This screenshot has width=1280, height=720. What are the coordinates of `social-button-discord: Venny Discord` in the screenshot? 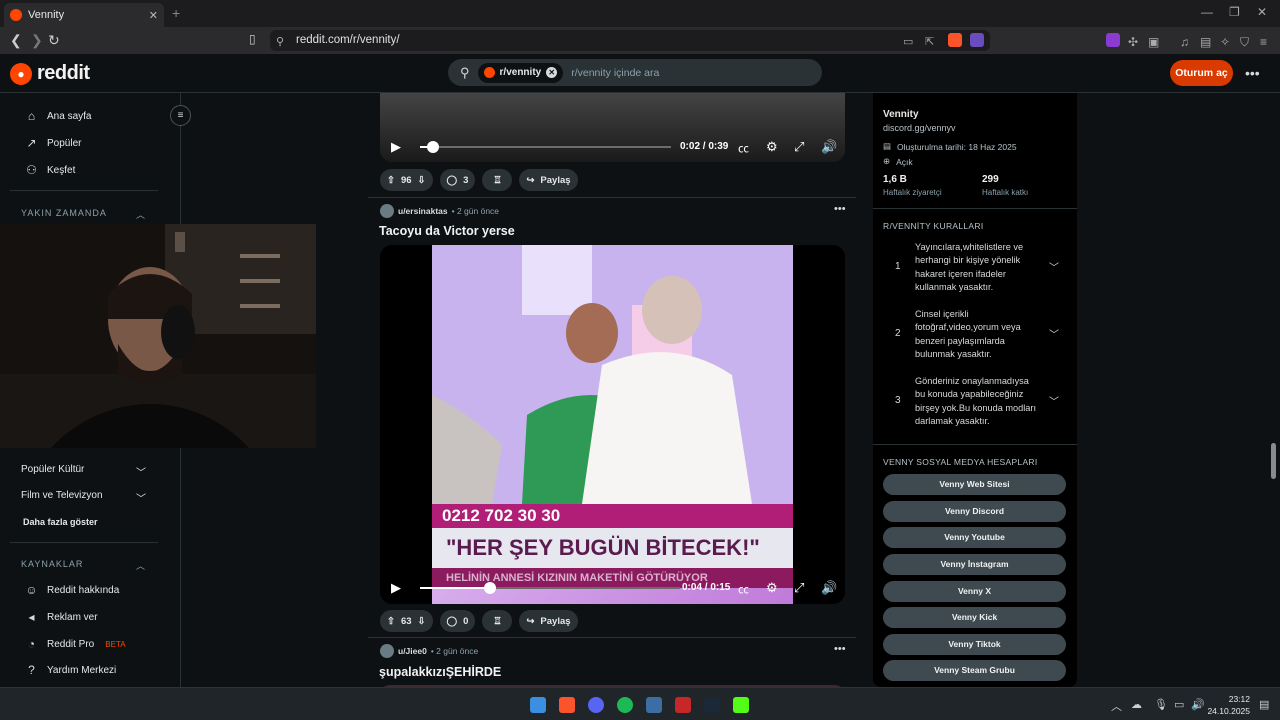 It's located at (974, 511).